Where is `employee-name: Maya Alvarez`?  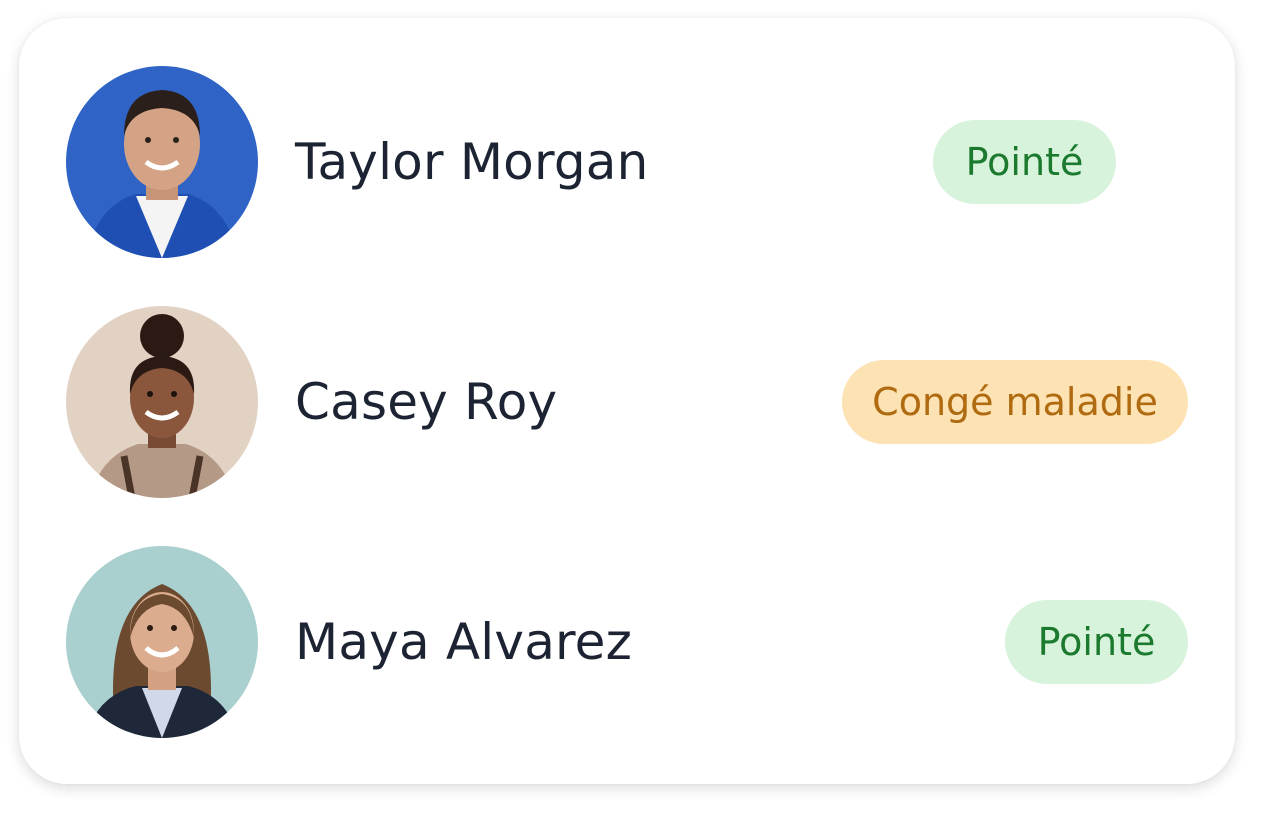
employee-name: Maya Alvarez is located at coordinates (464, 642).